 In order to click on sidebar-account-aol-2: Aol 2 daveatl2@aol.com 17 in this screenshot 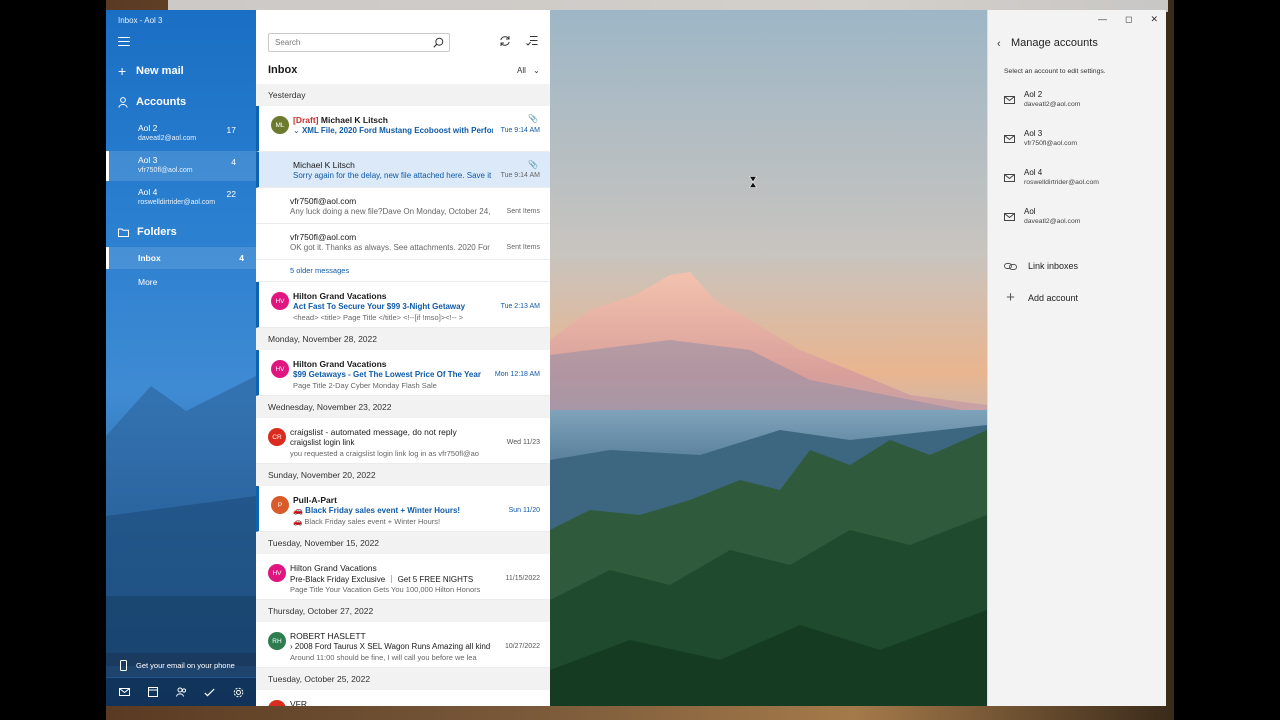, I will do `click(181, 134)`.